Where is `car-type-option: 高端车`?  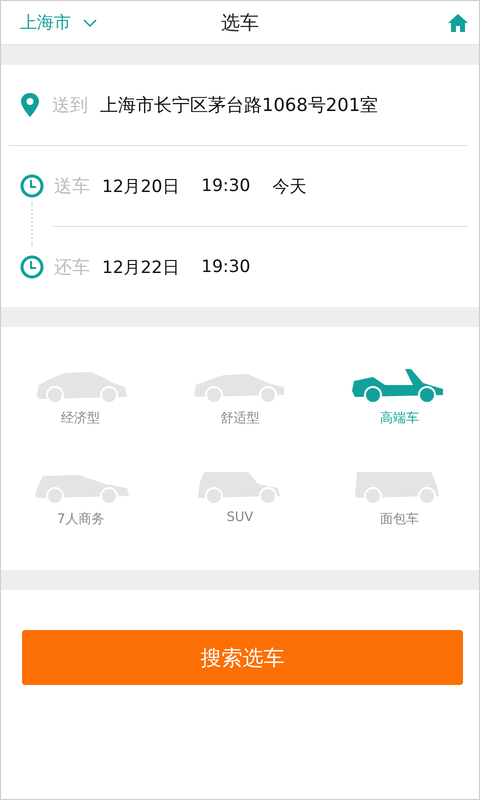
car-type-option: 高端车 is located at coordinates (399, 402).